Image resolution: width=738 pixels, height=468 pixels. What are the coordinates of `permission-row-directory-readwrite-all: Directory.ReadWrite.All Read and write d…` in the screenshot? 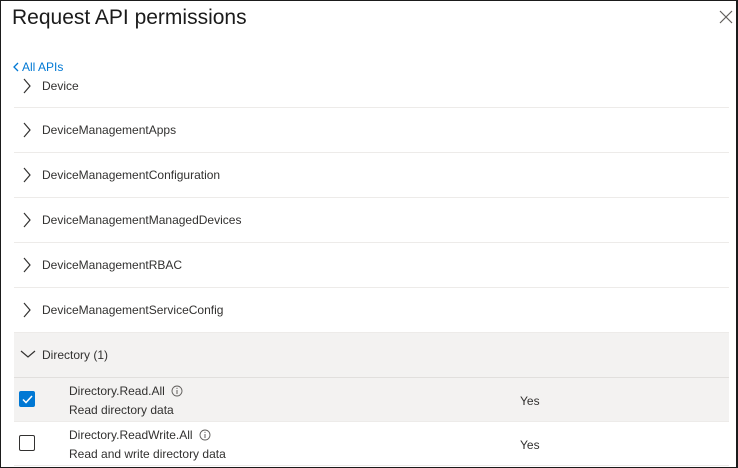 It's located at (371, 444).